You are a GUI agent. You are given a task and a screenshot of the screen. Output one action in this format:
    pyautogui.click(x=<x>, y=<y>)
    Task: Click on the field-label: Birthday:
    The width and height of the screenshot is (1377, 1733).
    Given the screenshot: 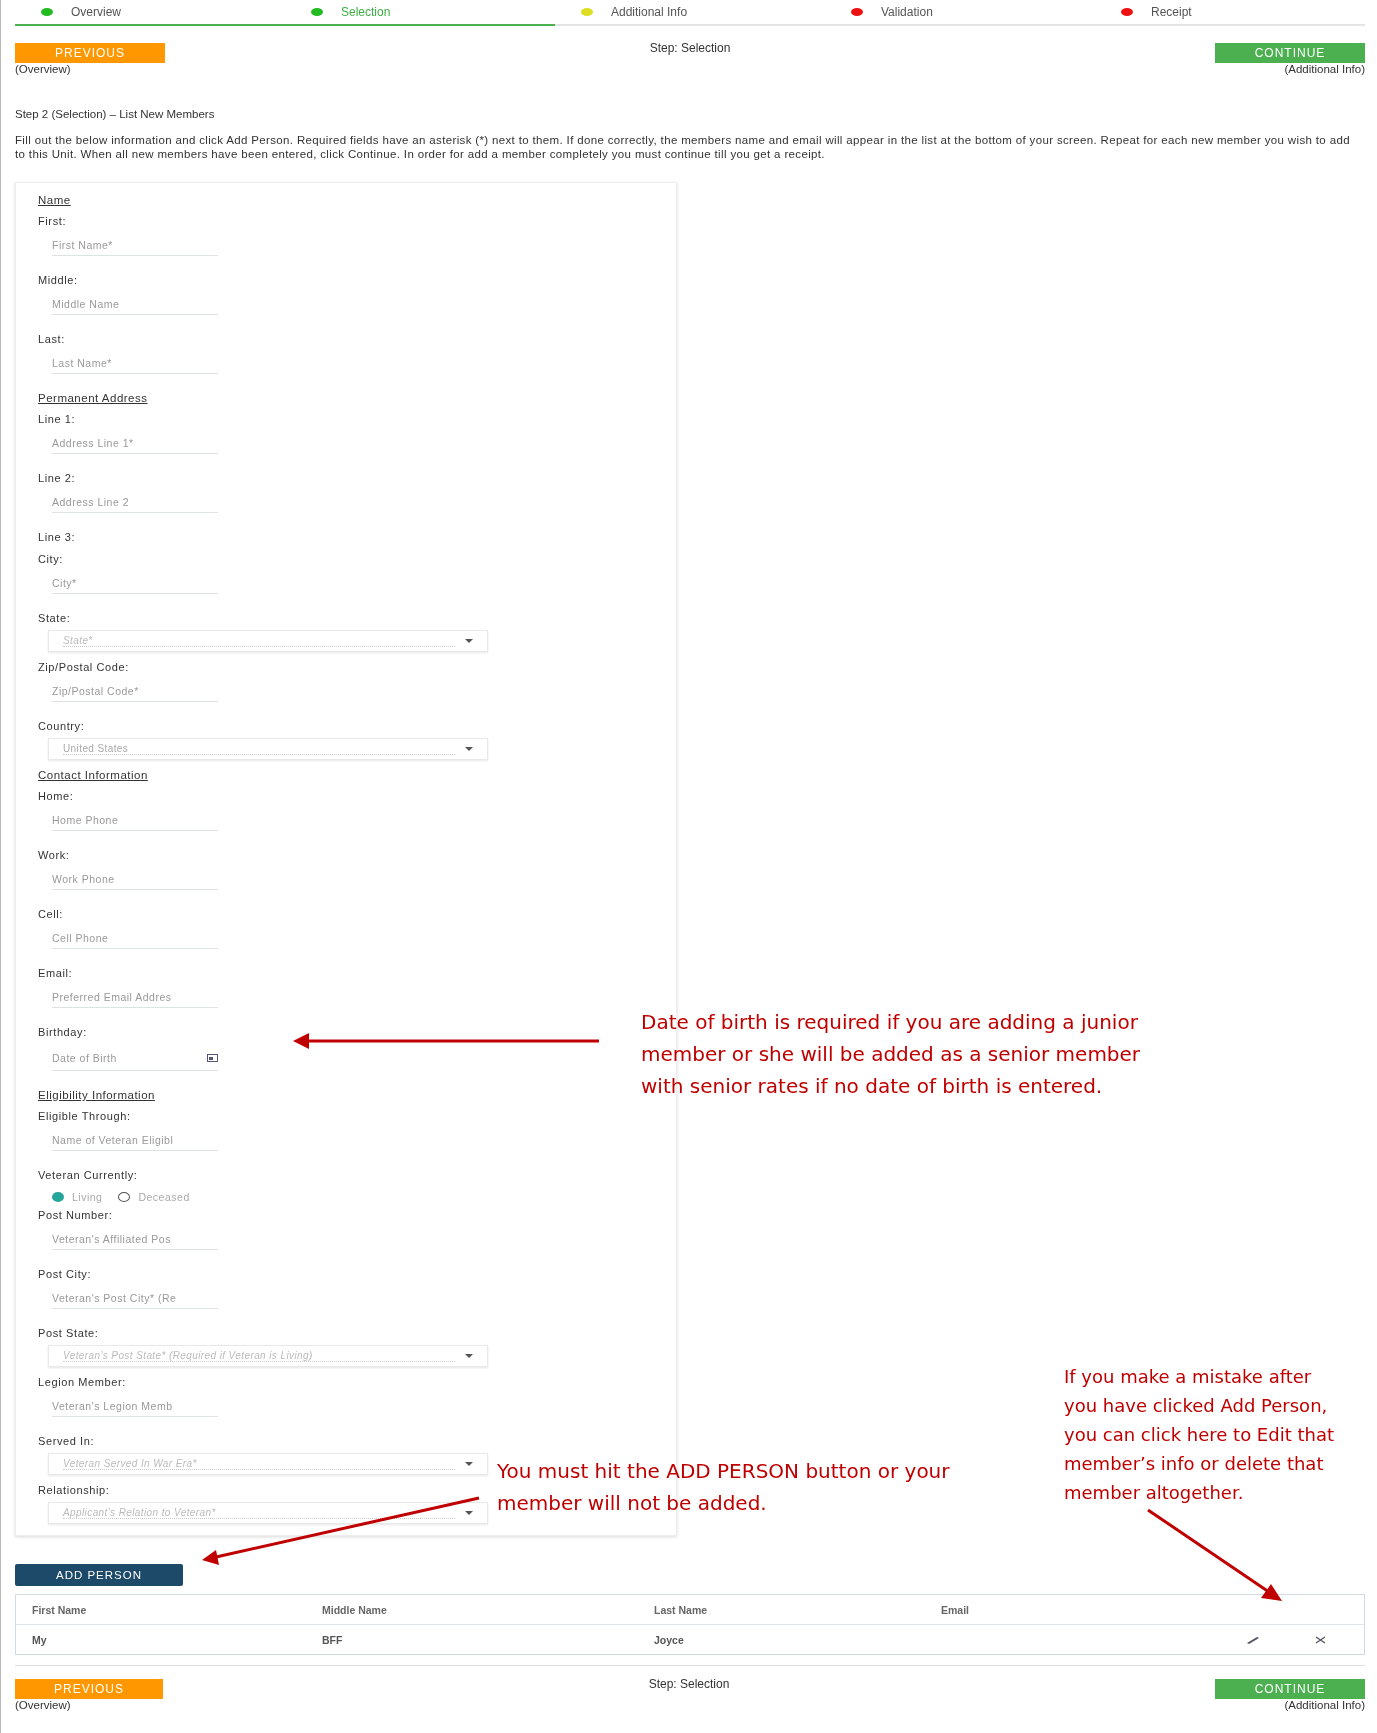 What is the action you would take?
    pyautogui.click(x=62, y=1032)
    